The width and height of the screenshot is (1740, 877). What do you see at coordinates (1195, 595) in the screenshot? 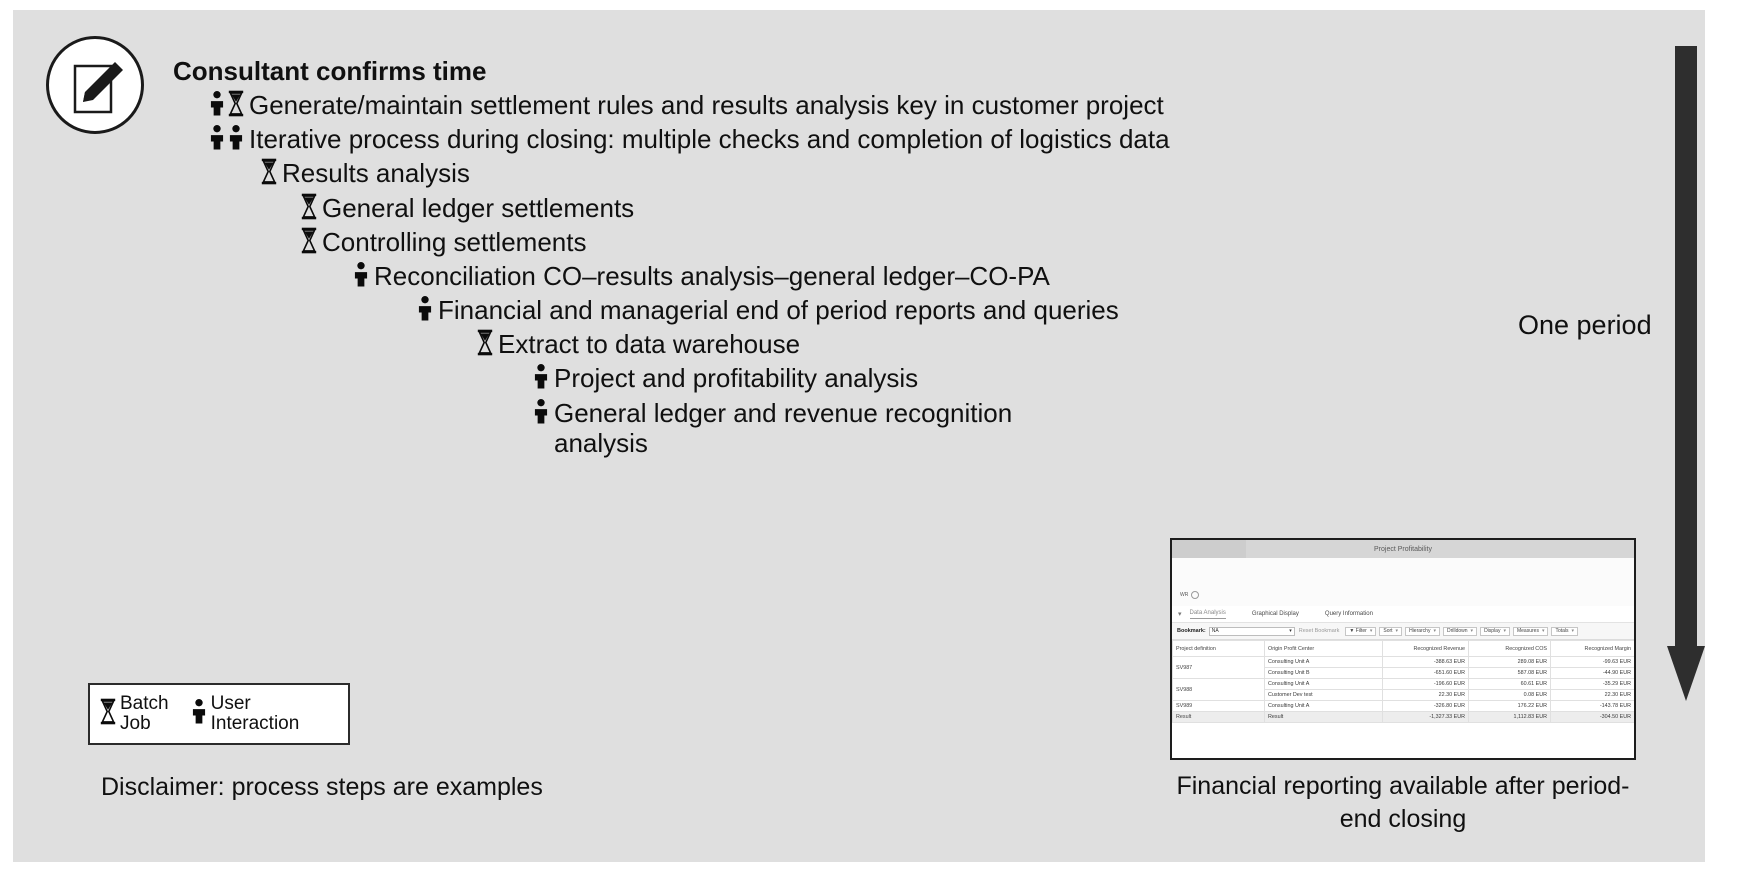
I see `info-circle-icon` at bounding box center [1195, 595].